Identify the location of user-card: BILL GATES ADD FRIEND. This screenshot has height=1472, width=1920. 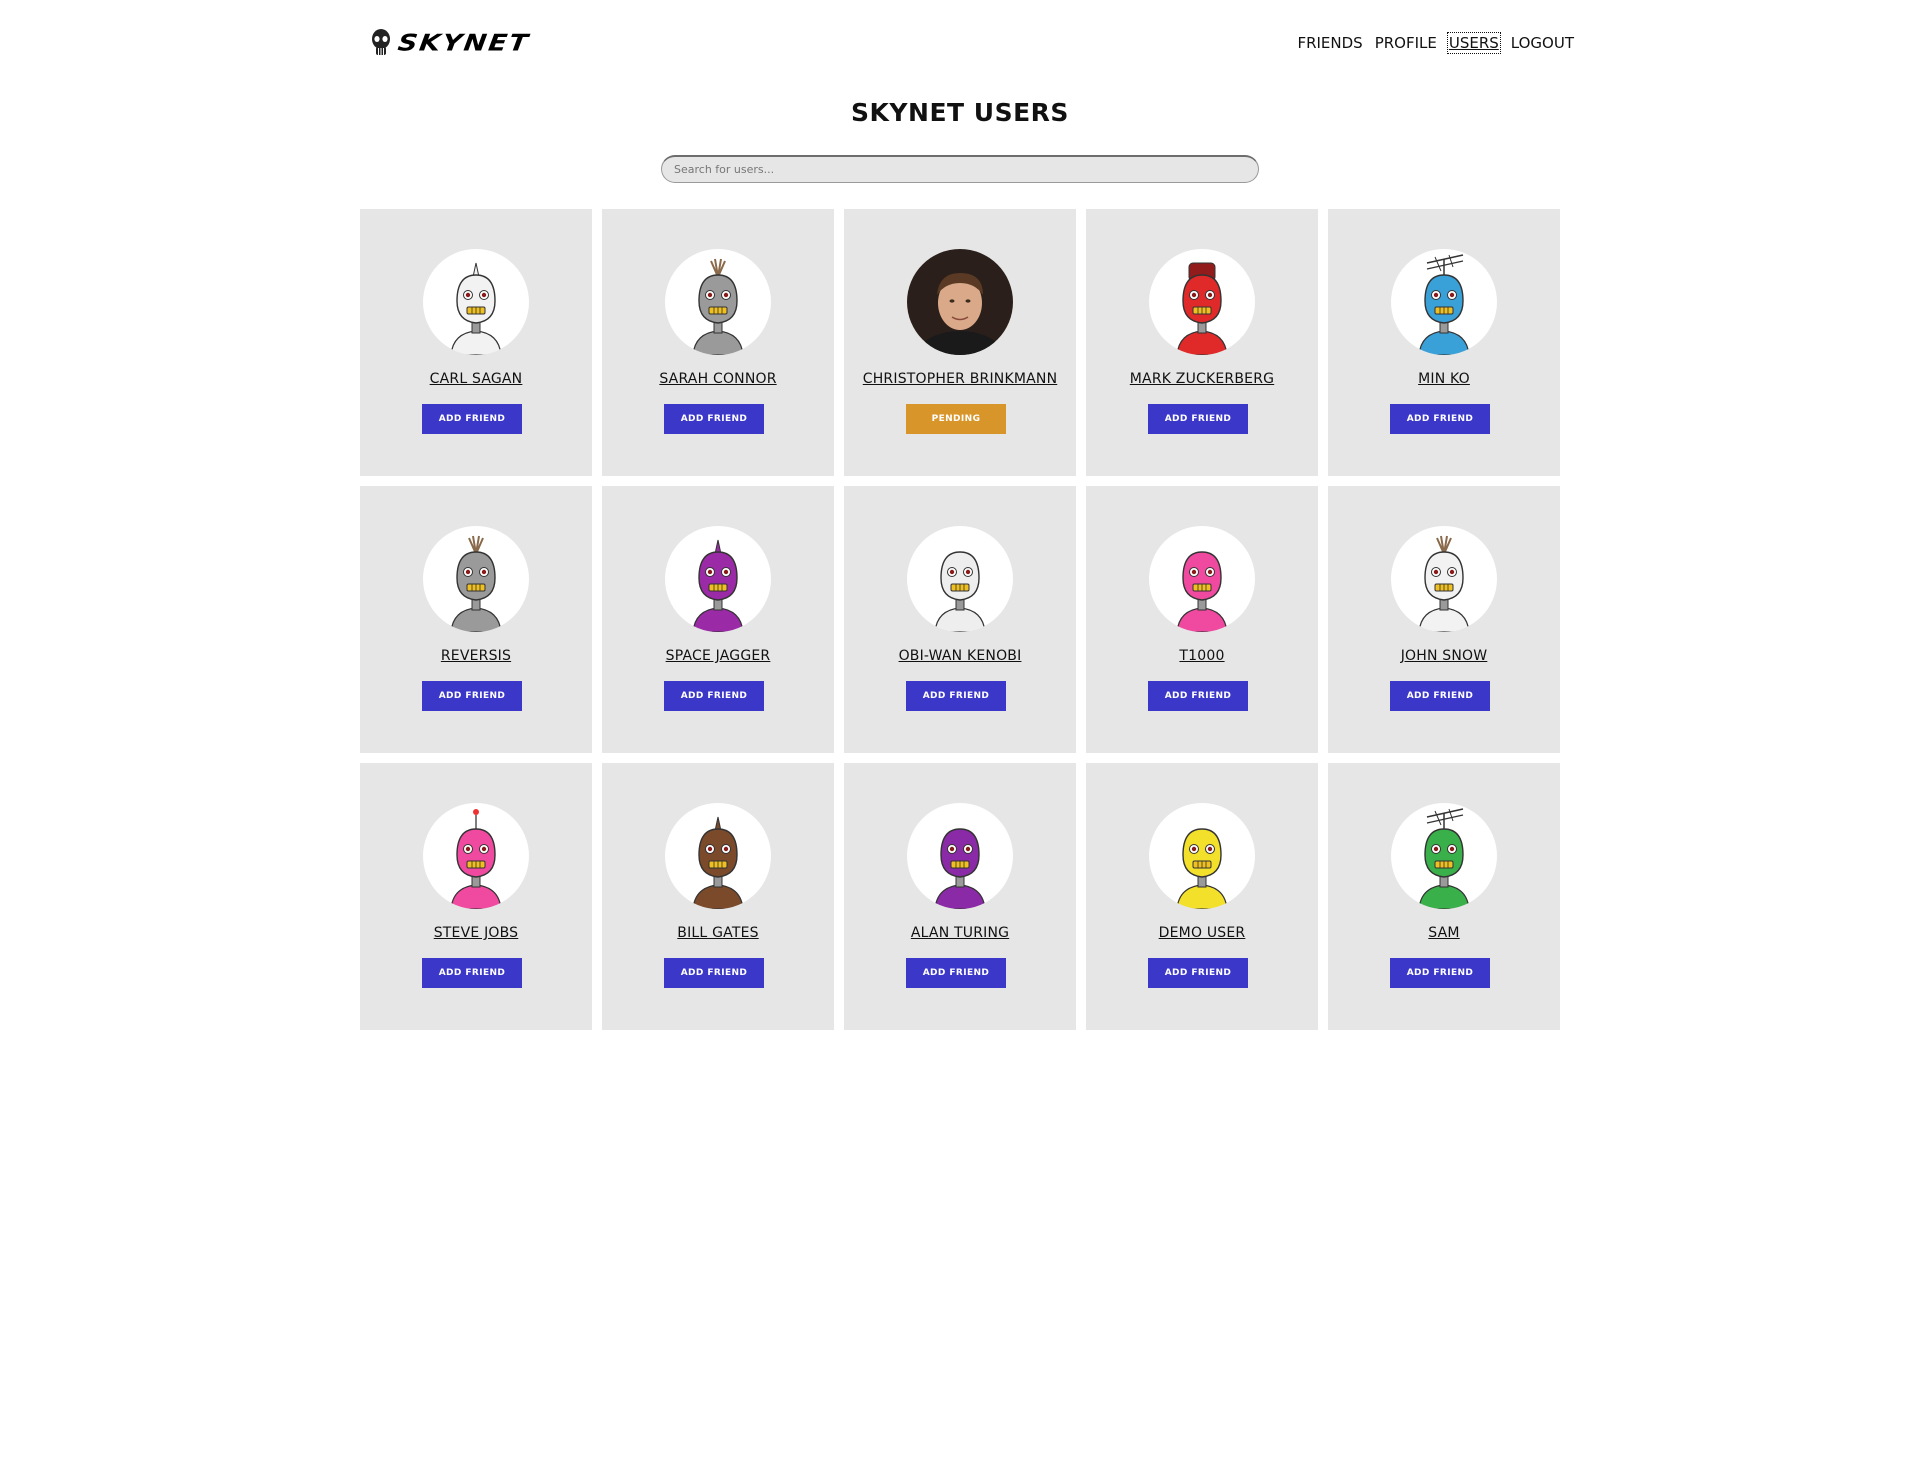
(718, 896).